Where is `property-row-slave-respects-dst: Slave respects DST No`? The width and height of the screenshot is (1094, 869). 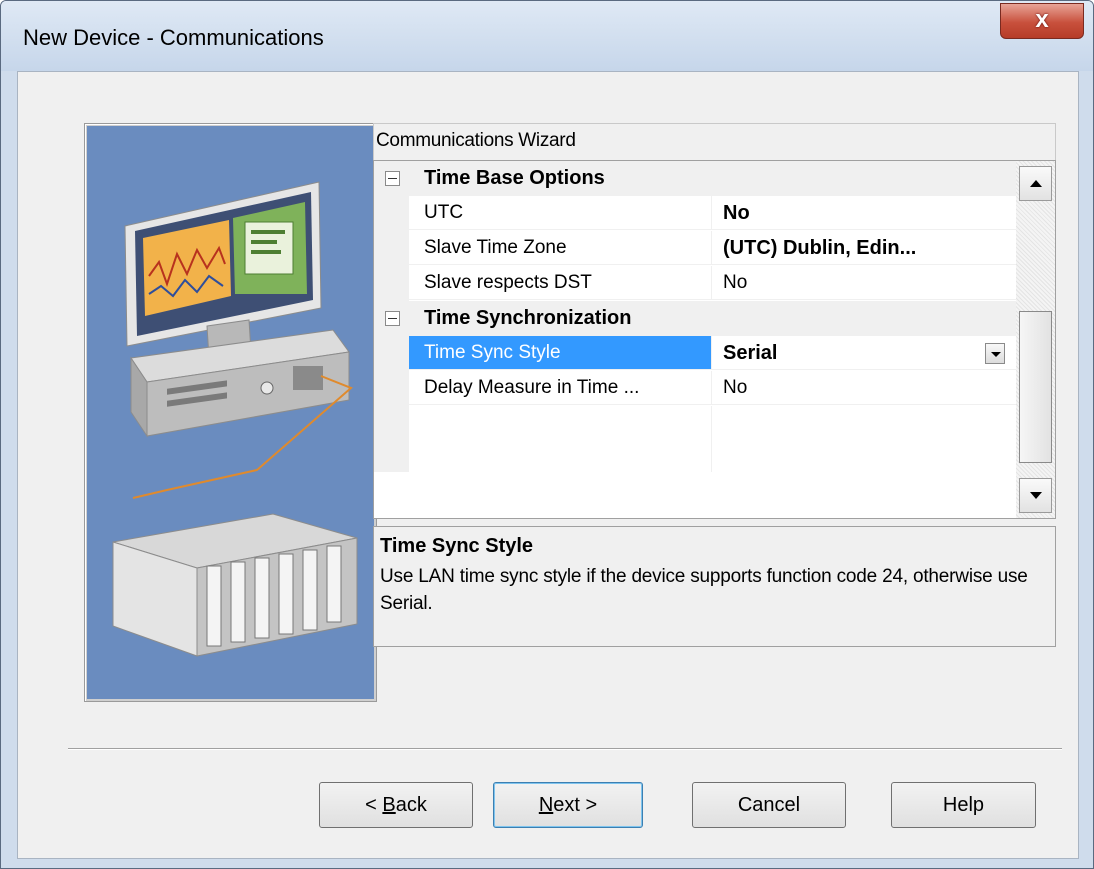
property-row-slave-respects-dst: Slave respects DST No is located at coordinates (695, 283).